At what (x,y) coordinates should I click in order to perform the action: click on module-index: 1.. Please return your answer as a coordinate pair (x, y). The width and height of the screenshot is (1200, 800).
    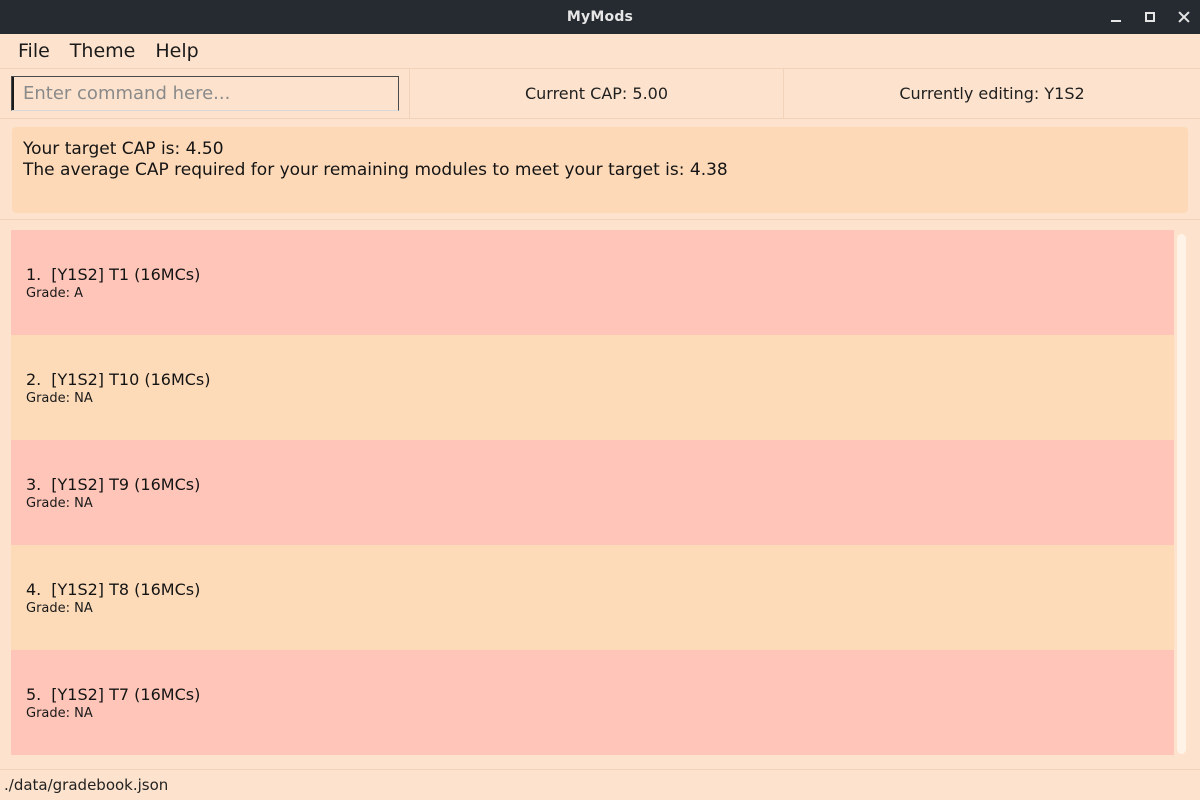
    Looking at the image, I should click on (34, 274).